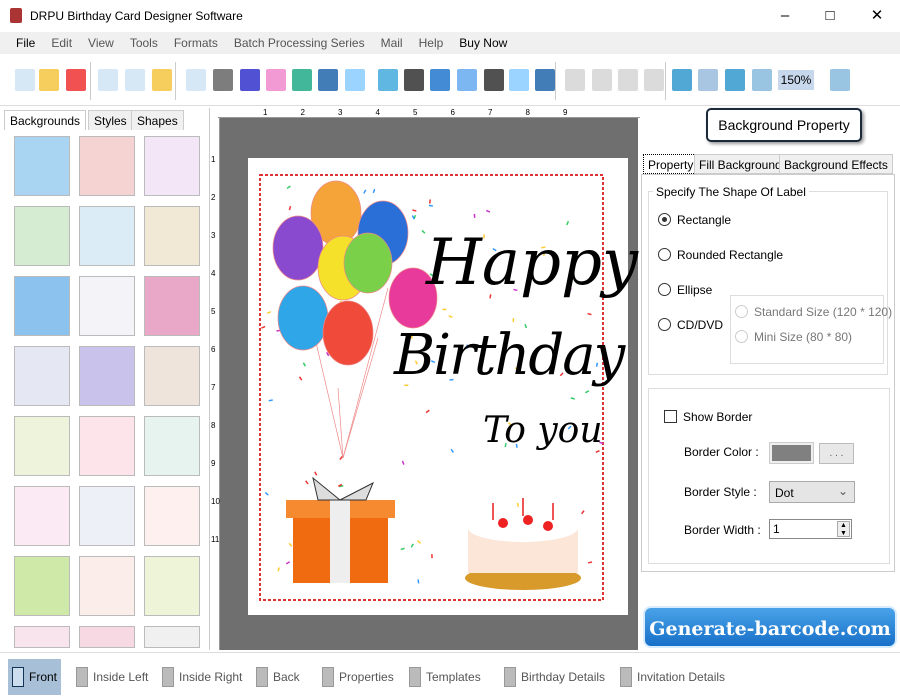 The width and height of the screenshot is (900, 700). Describe the element at coordinates (202, 677) in the screenshot. I see `page-tab-inside-right: Inside Right` at that location.